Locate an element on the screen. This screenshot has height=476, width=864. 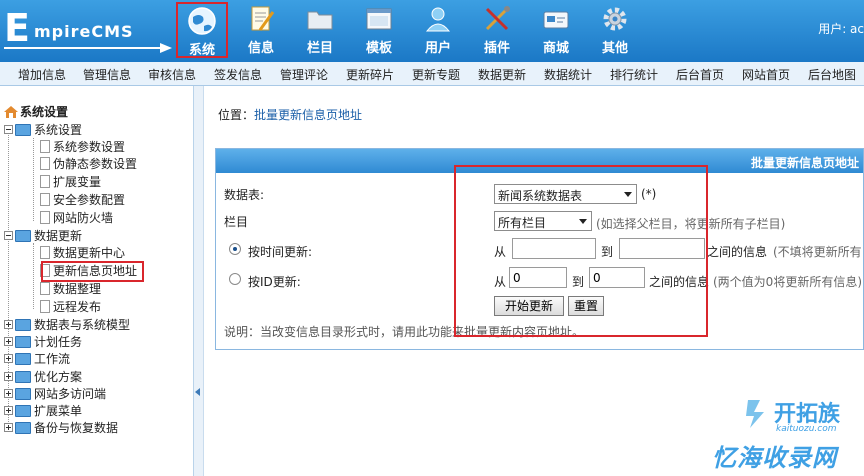
time-between-label: 之间的信息 is located at coordinates (737, 252).